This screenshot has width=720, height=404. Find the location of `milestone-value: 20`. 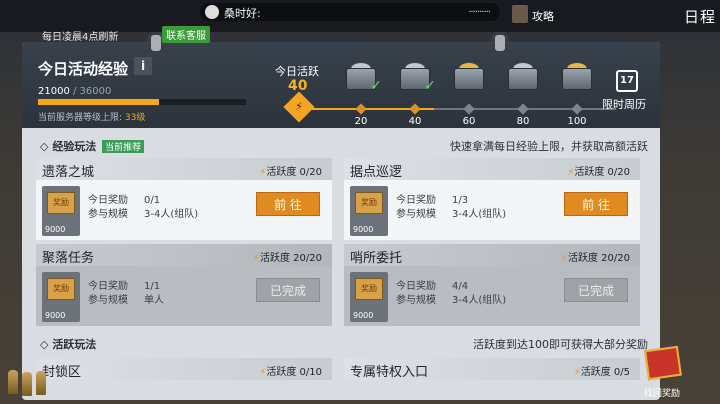

milestone-value: 20 is located at coordinates (361, 121).